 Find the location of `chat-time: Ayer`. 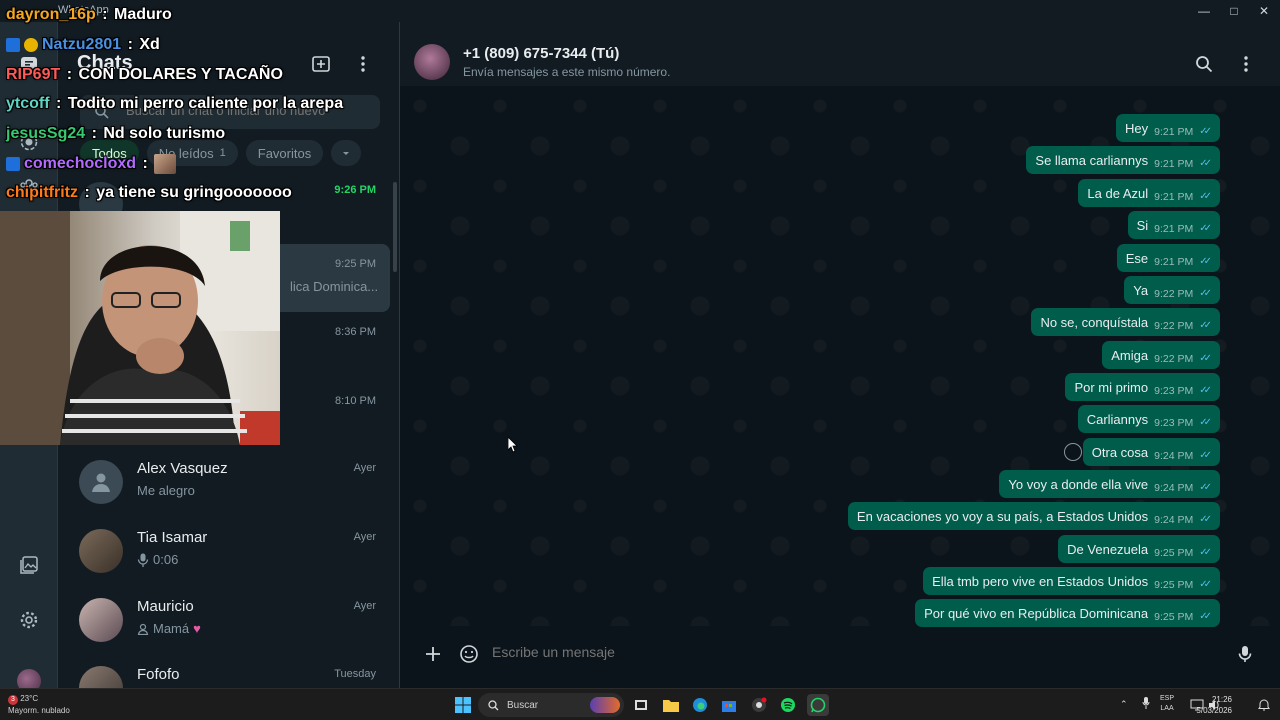

chat-time: Ayer is located at coordinates (364, 537).